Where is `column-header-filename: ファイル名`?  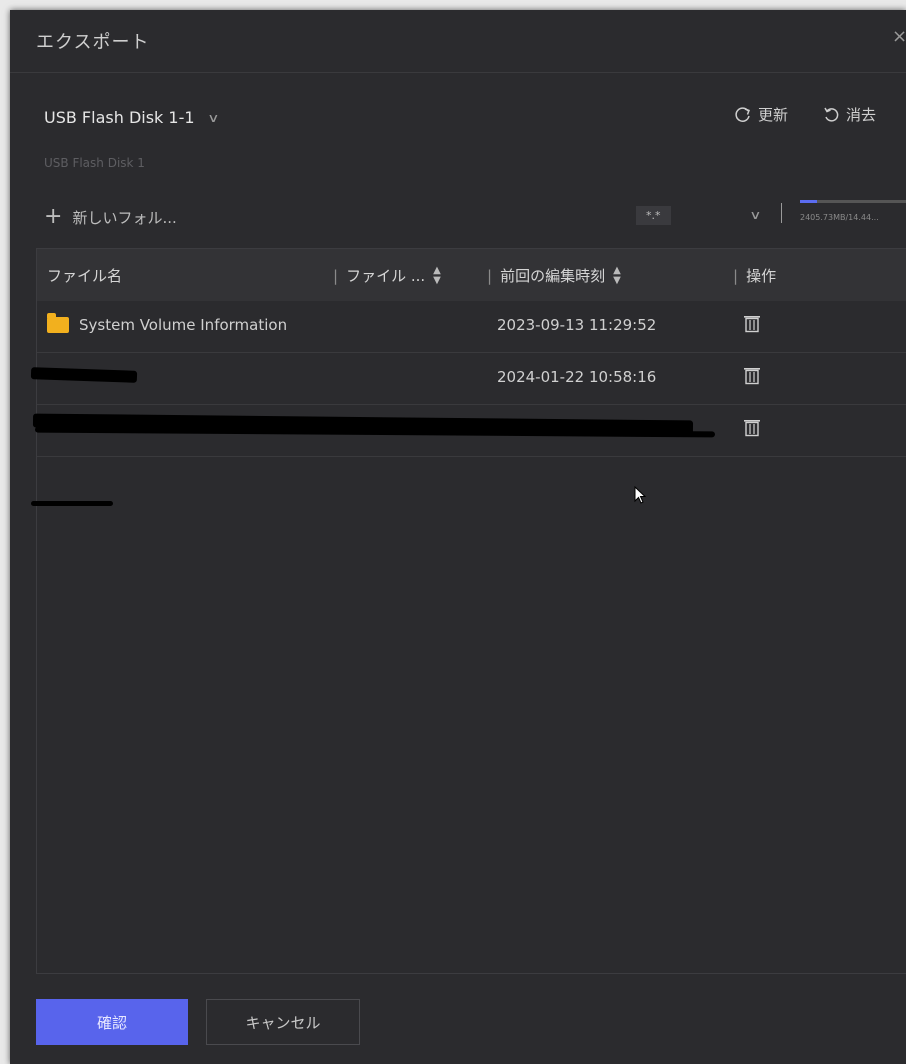
column-header-filename: ファイル名 is located at coordinates (84, 275).